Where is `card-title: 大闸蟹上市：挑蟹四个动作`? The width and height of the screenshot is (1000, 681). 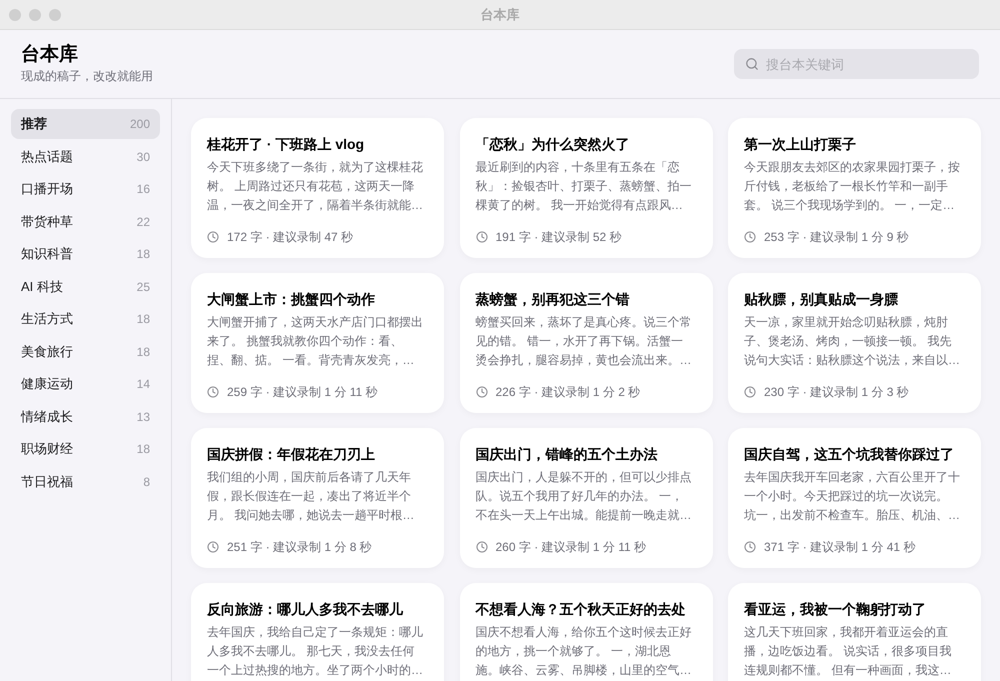 card-title: 大闸蟹上市：挑蟹四个动作 is located at coordinates (291, 299).